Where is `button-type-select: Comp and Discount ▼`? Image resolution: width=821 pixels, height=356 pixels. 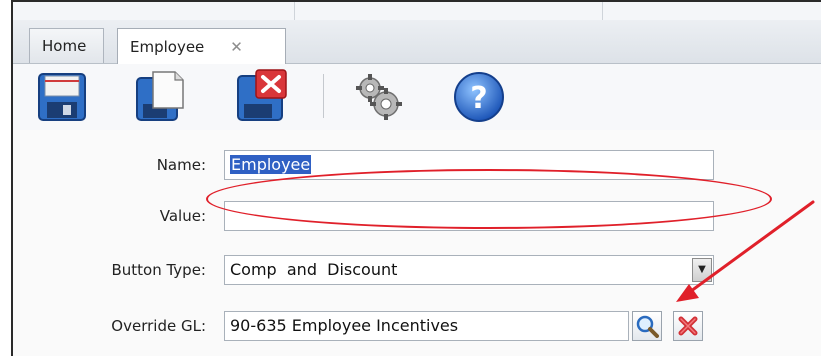 button-type-select: Comp and Discount ▼ is located at coordinates (469, 270).